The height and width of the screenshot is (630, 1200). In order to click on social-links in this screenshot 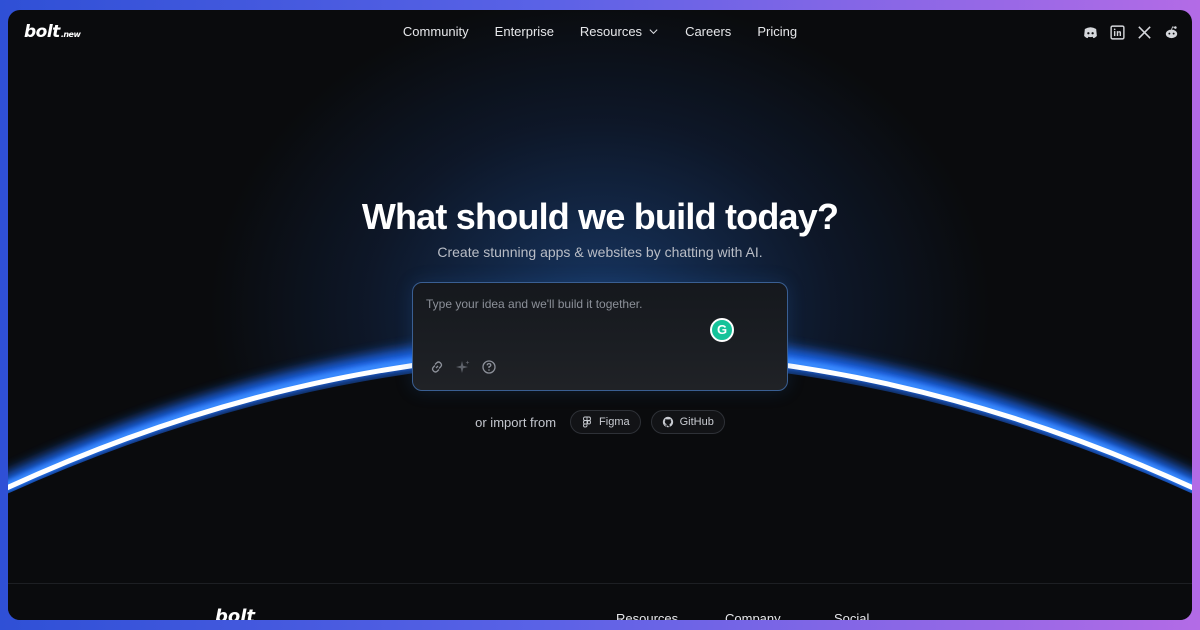, I will do `click(1131, 32)`.